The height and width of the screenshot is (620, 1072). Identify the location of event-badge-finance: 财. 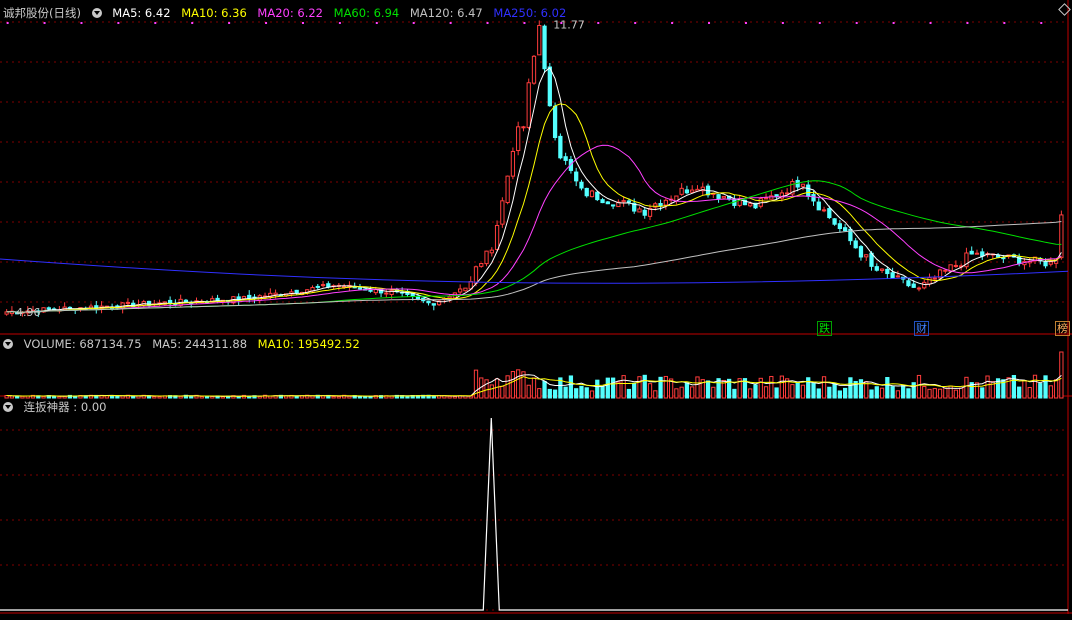
(921, 328).